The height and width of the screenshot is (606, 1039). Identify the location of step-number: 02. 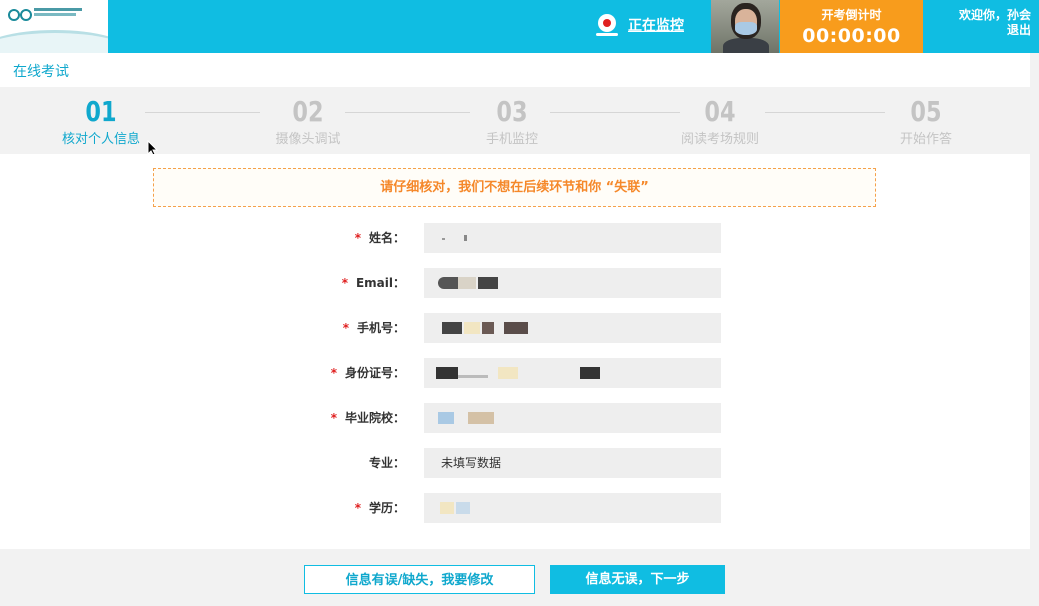
(308, 111).